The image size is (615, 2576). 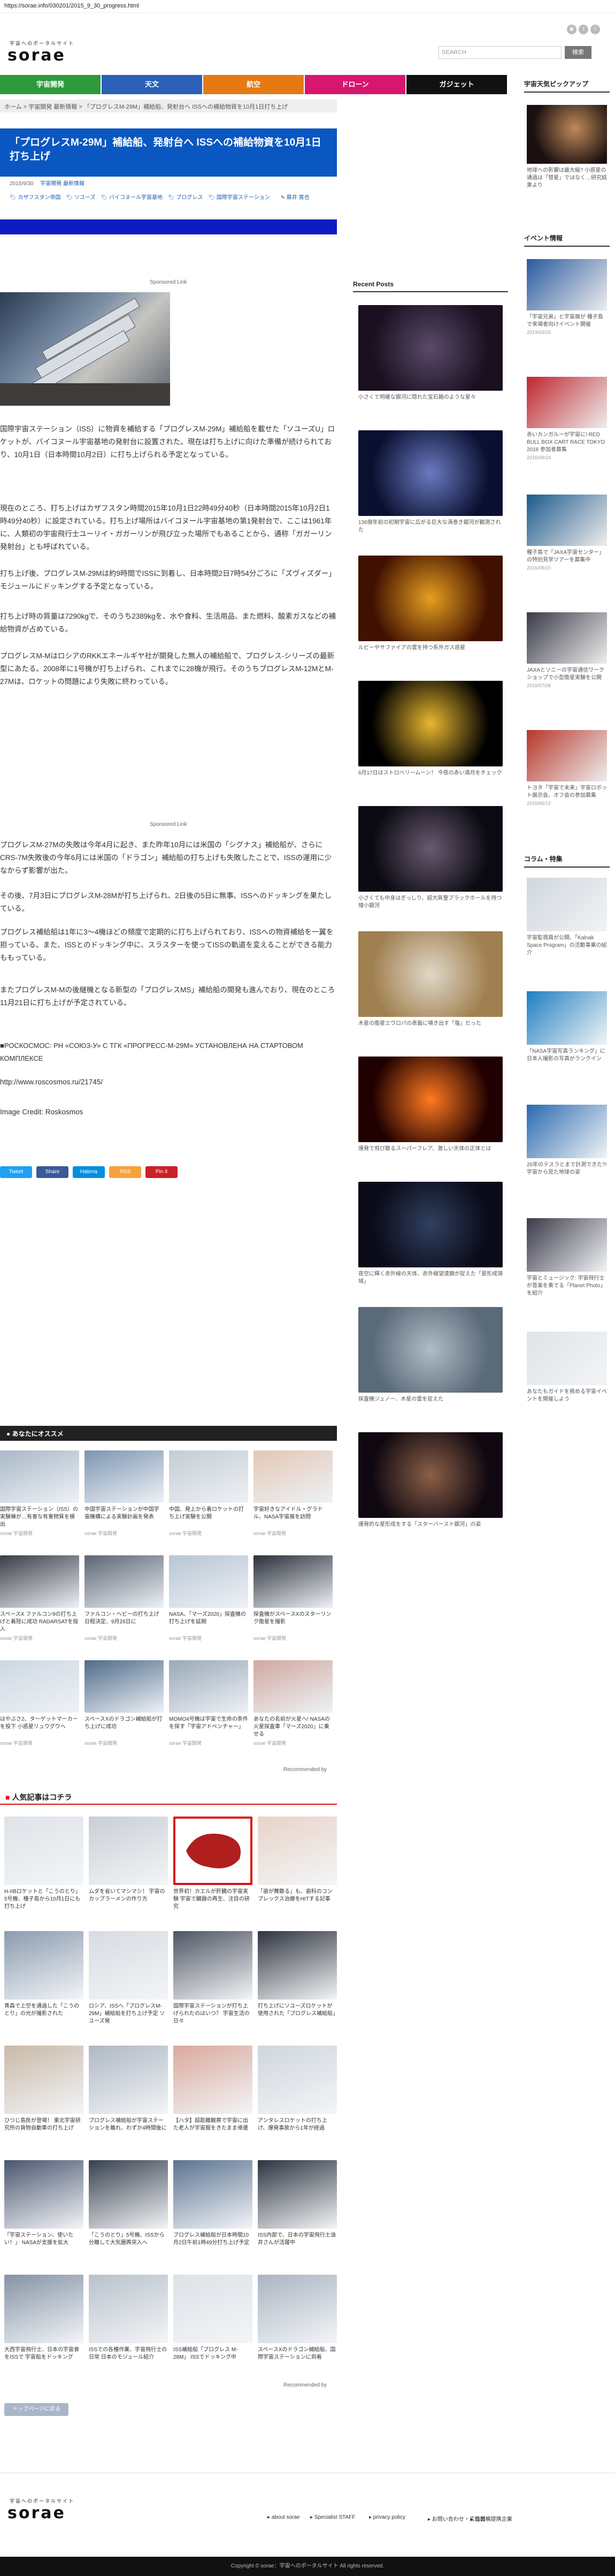 What do you see at coordinates (567, 1027) in the screenshot?
I see `column-item: 「NASA宇宙写真ランキング」に日本人撮影の写真がランクイン` at bounding box center [567, 1027].